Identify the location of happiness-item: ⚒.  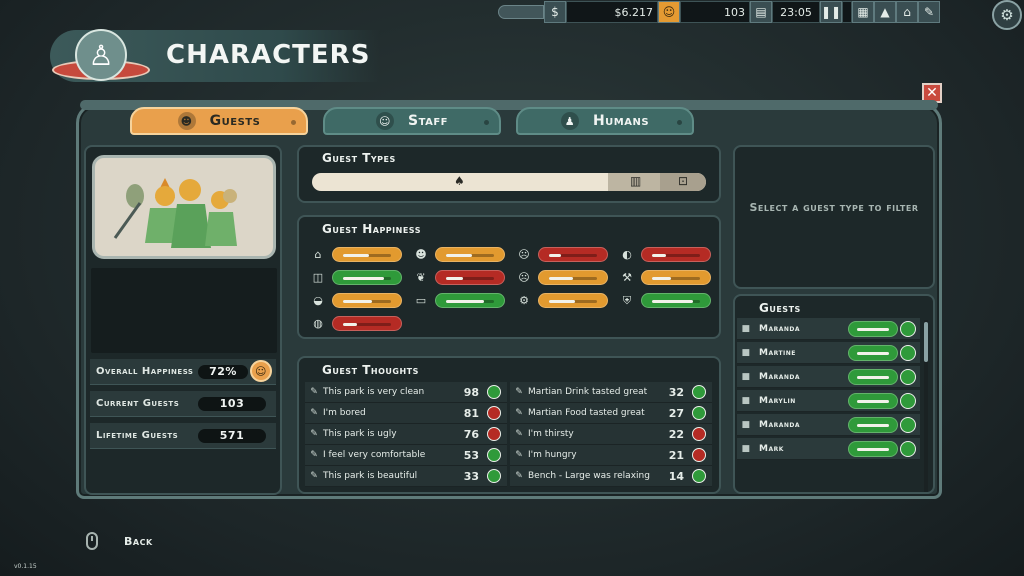
(669, 278).